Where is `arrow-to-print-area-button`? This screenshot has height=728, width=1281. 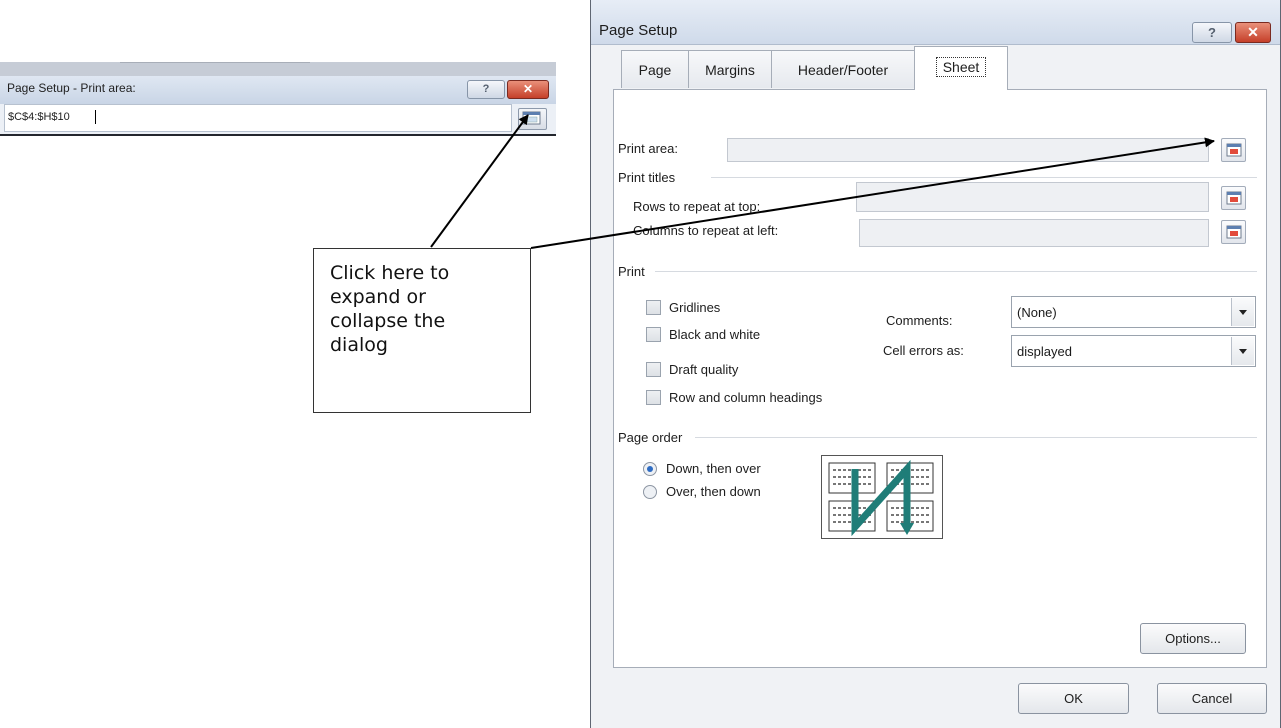
arrow-to-print-area-button is located at coordinates (872, 193).